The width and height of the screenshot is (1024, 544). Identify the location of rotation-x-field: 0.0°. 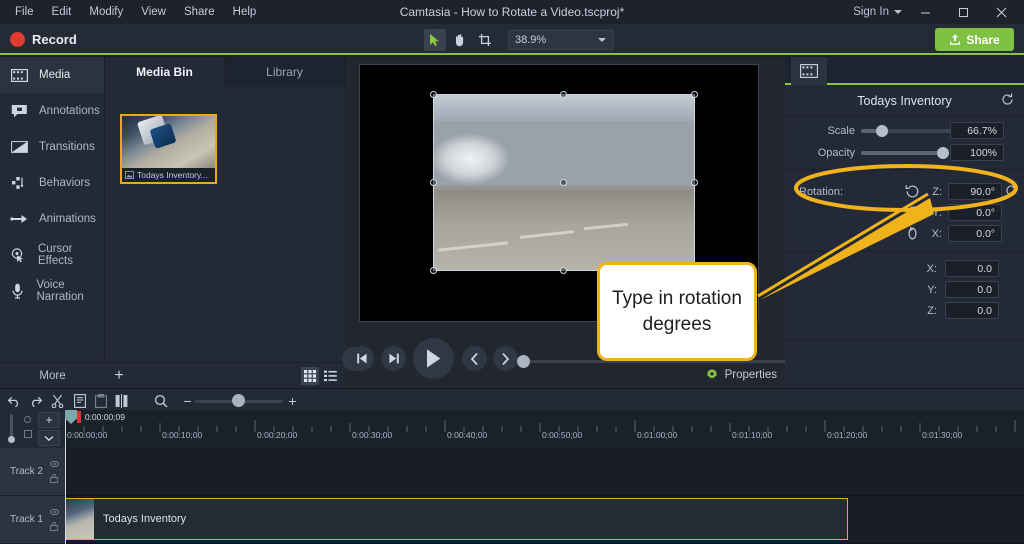
(975, 233).